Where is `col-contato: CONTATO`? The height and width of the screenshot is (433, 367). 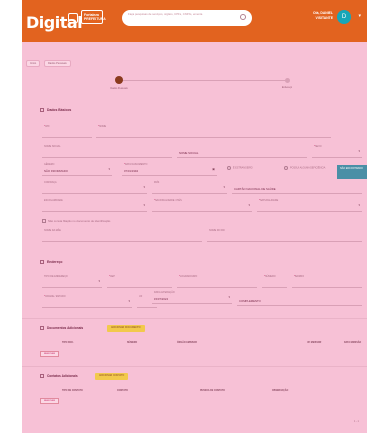 col-contato: CONTATO is located at coordinates (122, 391).